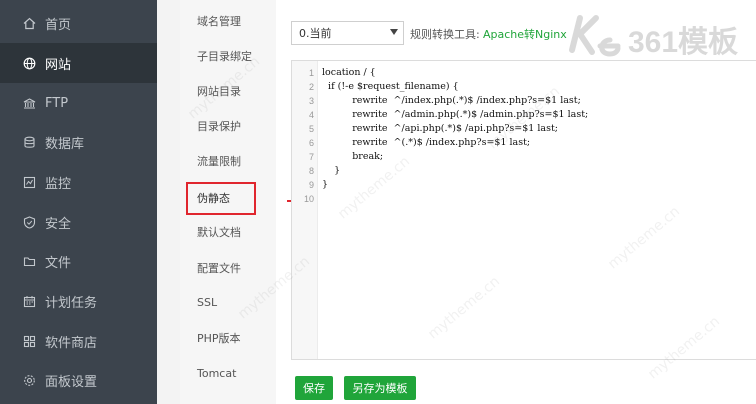  What do you see at coordinates (311, 129) in the screenshot?
I see `line-number: 5` at bounding box center [311, 129].